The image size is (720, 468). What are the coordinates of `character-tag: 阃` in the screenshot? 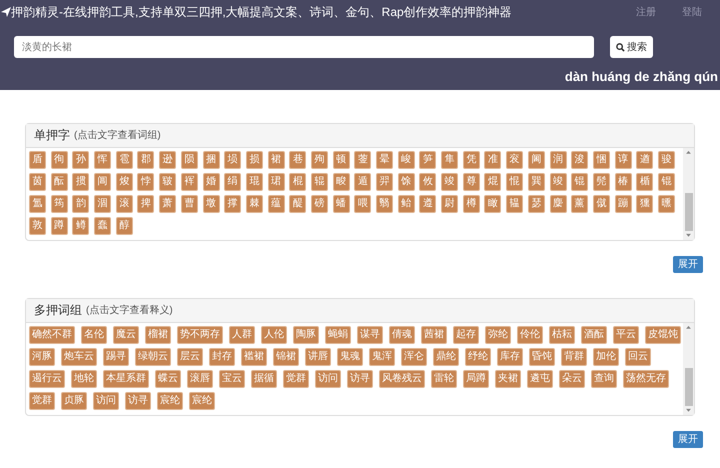 It's located at (536, 160).